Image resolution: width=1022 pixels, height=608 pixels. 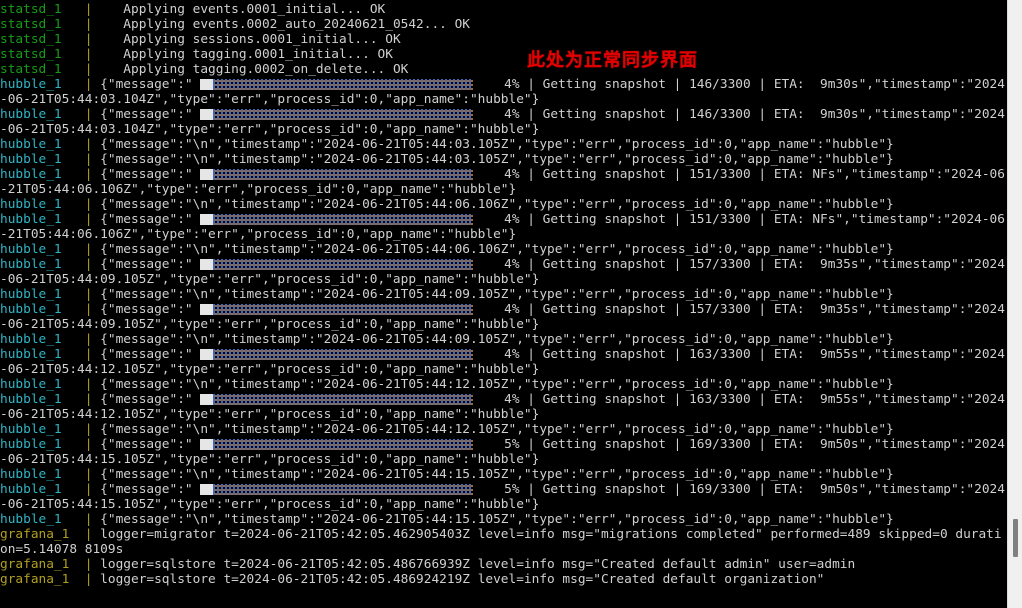 I want to click on log-message: Applying tagging.0002_on_delete... OK, so click(x=250, y=69).